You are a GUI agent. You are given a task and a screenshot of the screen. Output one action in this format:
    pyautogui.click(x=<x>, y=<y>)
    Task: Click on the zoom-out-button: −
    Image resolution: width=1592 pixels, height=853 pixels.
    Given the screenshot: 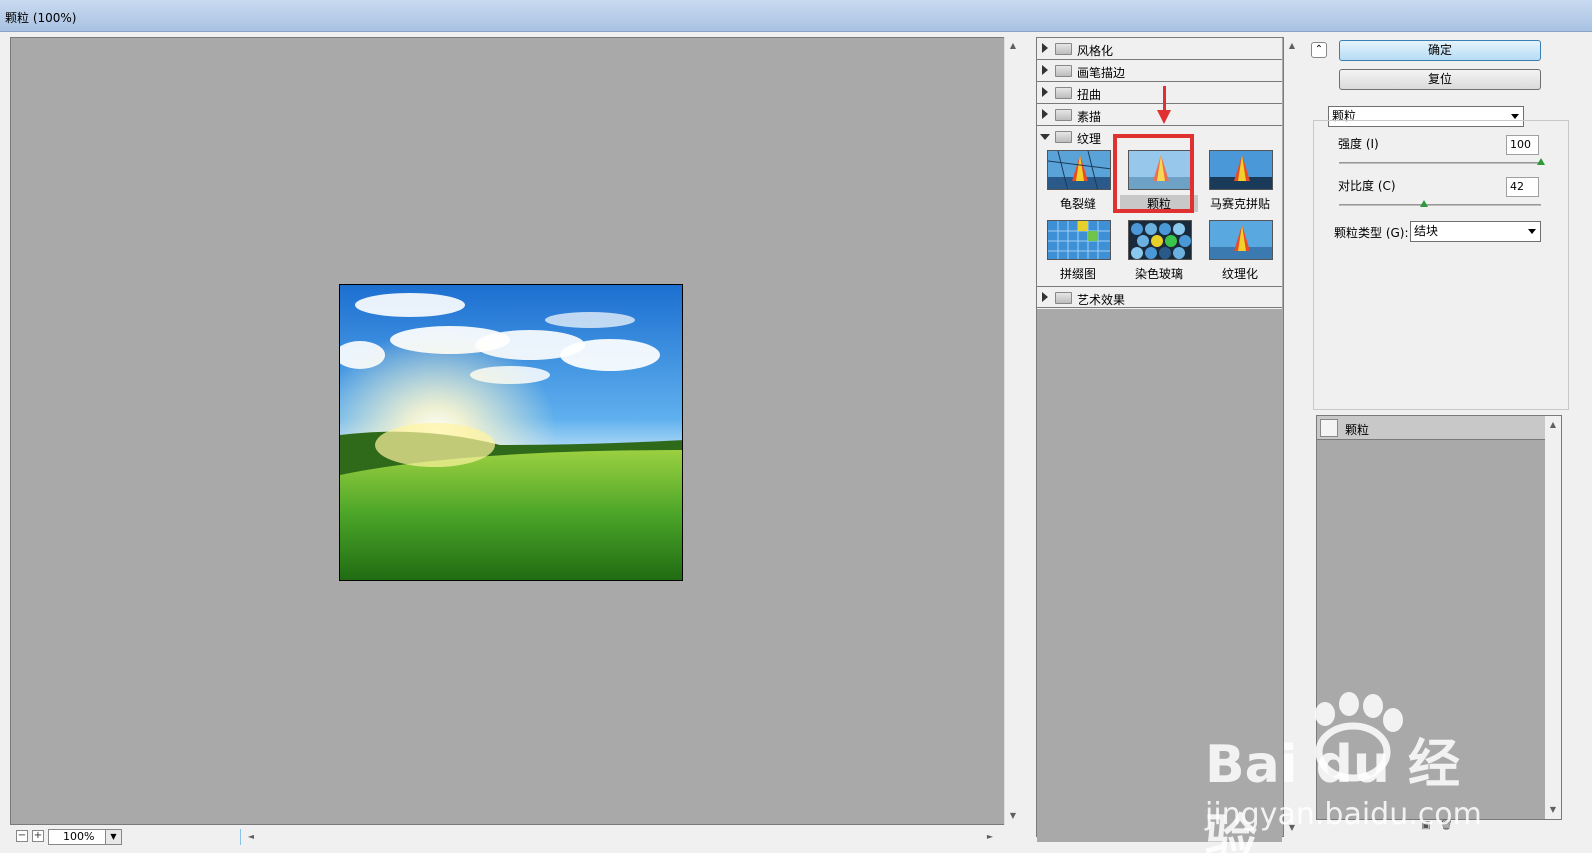 What is the action you would take?
    pyautogui.click(x=22, y=836)
    